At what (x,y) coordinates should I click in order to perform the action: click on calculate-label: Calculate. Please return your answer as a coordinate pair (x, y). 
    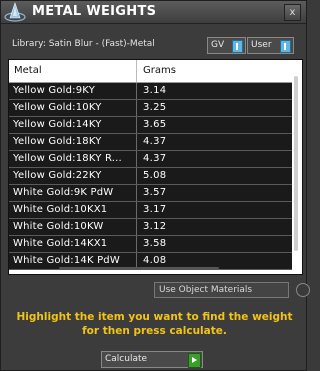
    Looking at the image, I should click on (126, 359).